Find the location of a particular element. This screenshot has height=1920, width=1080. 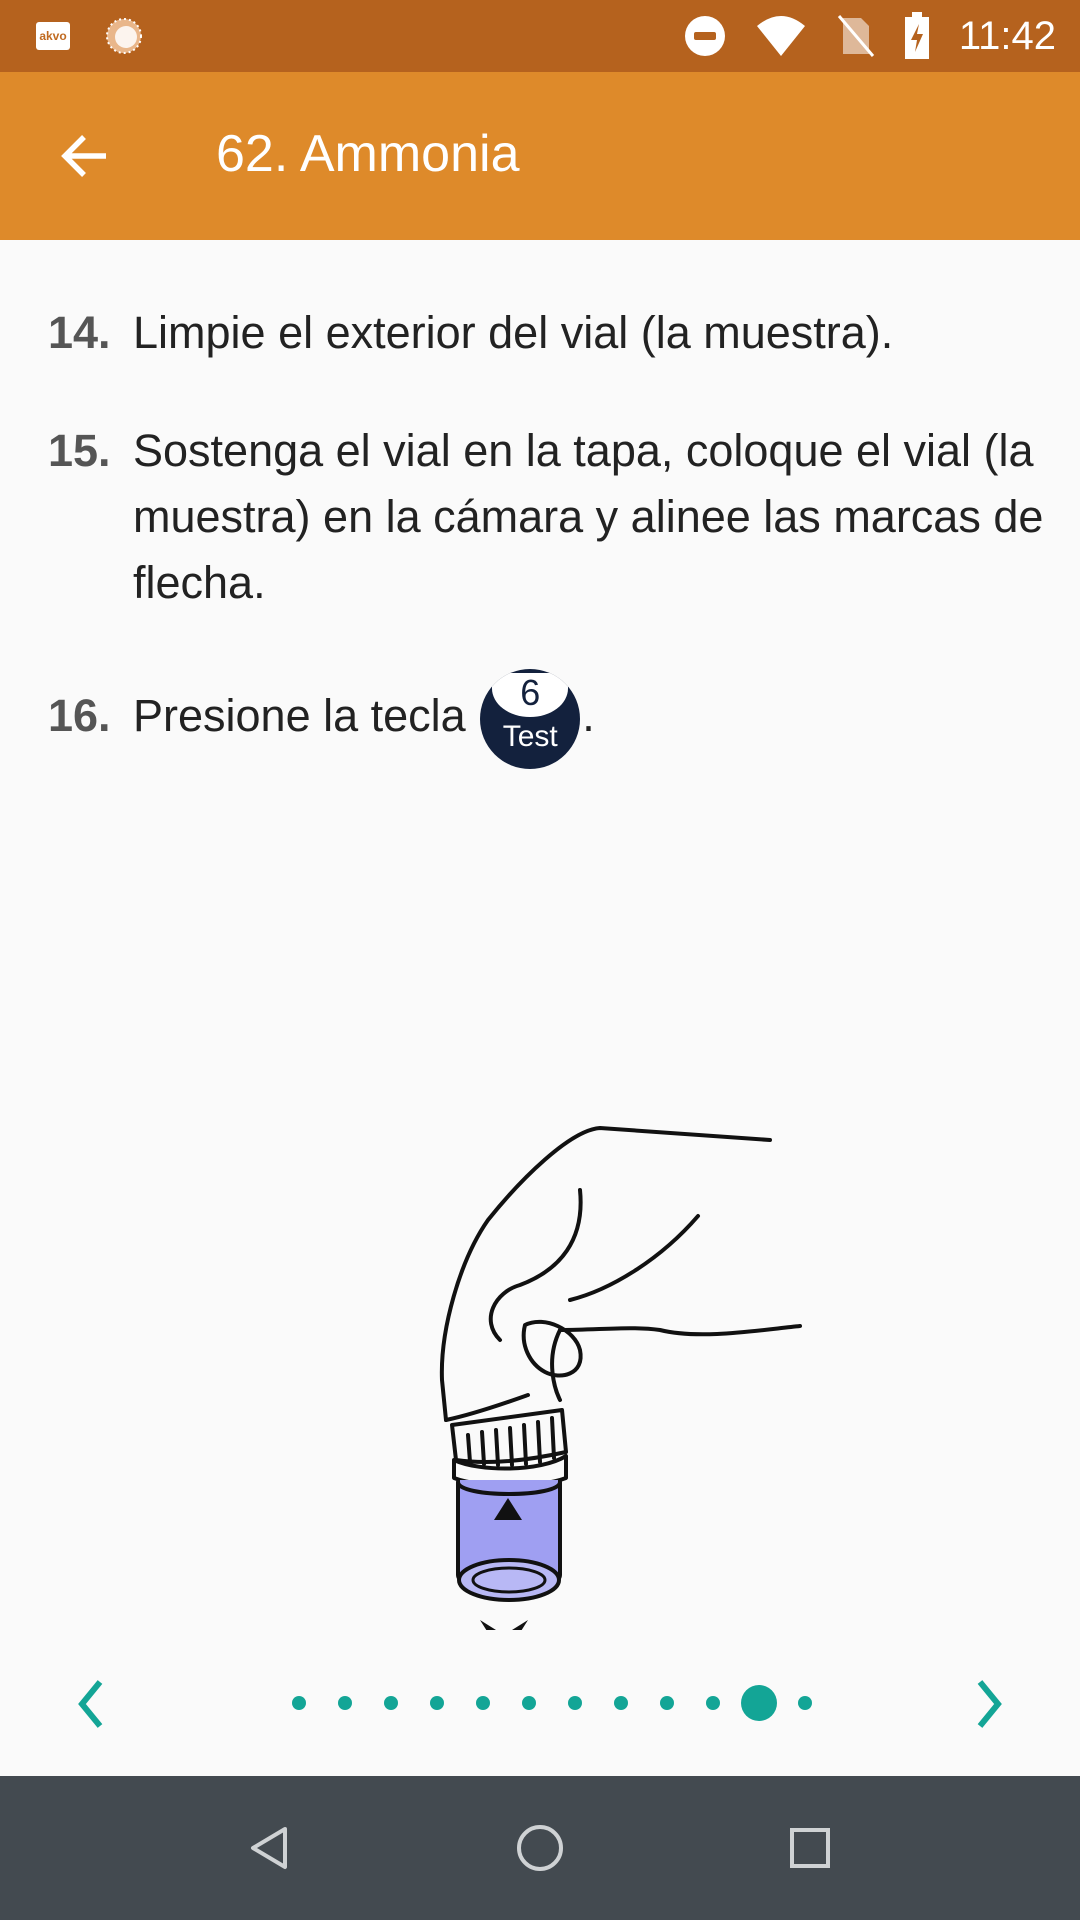

hand-inserting-vial-illustration is located at coordinates (620, 1378).